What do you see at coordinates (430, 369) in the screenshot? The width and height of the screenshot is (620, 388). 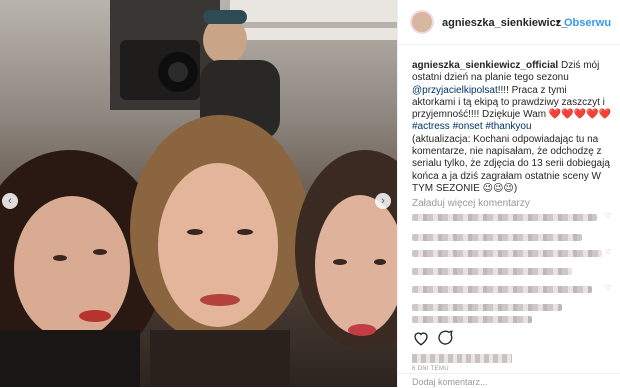 I see `post-timestamp: 6 DNI TEMU` at bounding box center [430, 369].